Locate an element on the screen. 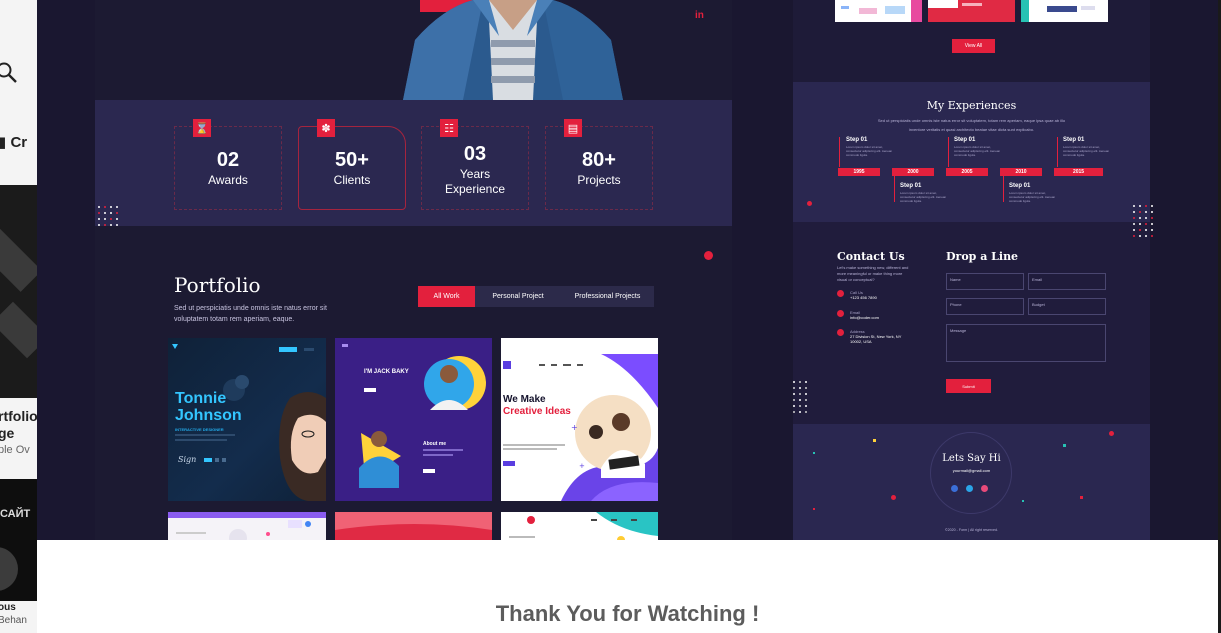 Image resolution: width=1221 pixels, height=633 pixels. thumbs-icon: ▮ is located at coordinates (3, 142).